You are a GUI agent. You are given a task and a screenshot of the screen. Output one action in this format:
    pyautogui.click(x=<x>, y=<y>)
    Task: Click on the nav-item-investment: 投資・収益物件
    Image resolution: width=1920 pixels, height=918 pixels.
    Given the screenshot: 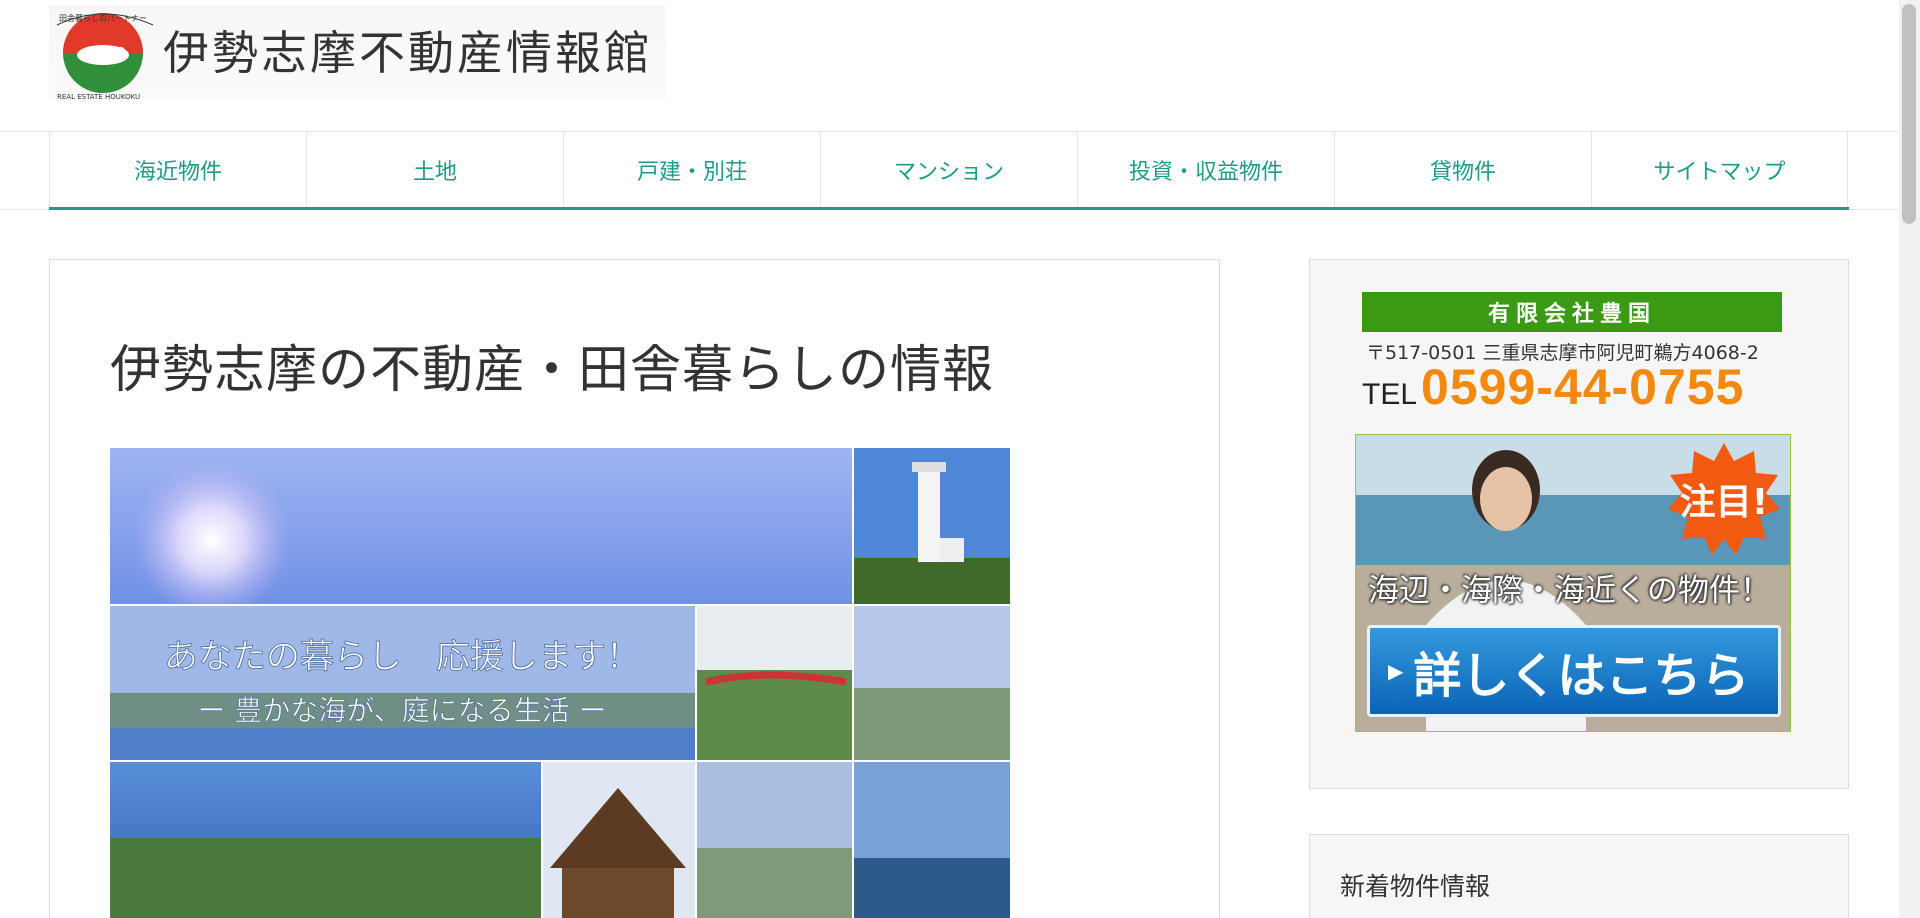 What is the action you would take?
    pyautogui.click(x=1205, y=169)
    